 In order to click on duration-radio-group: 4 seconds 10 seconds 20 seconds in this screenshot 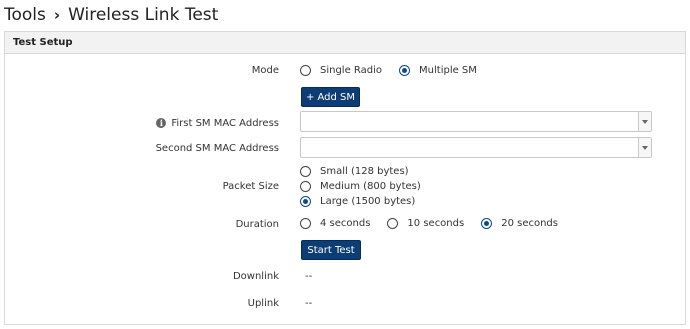, I will do `click(429, 223)`.